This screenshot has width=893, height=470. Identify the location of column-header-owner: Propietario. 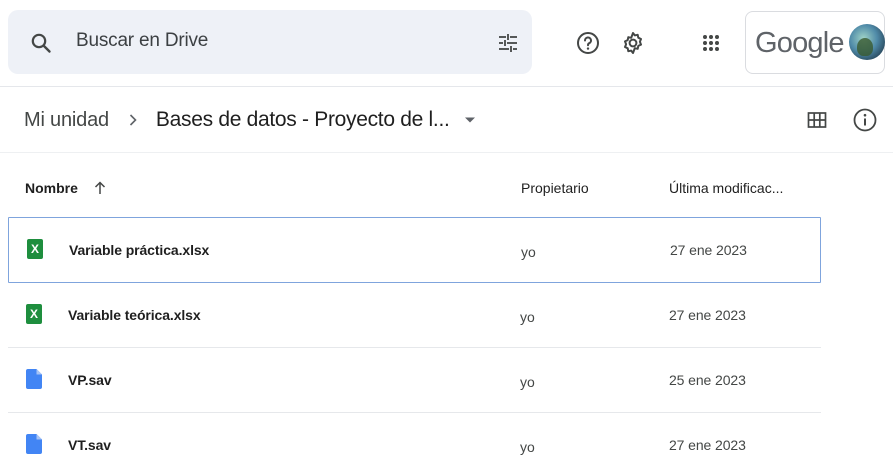
(555, 188).